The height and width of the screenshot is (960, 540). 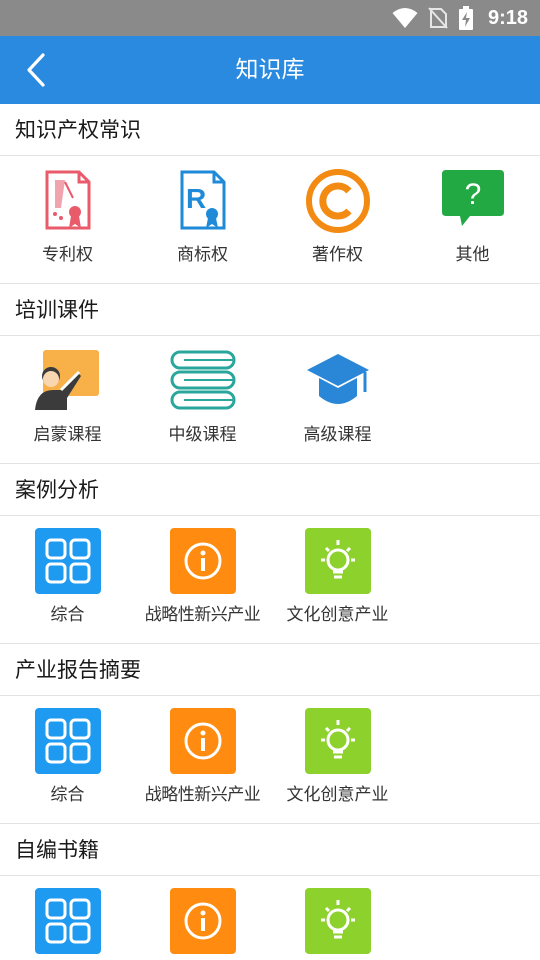 I want to click on section-title-self-compiled-books: 自编书籍, so click(x=270, y=850).